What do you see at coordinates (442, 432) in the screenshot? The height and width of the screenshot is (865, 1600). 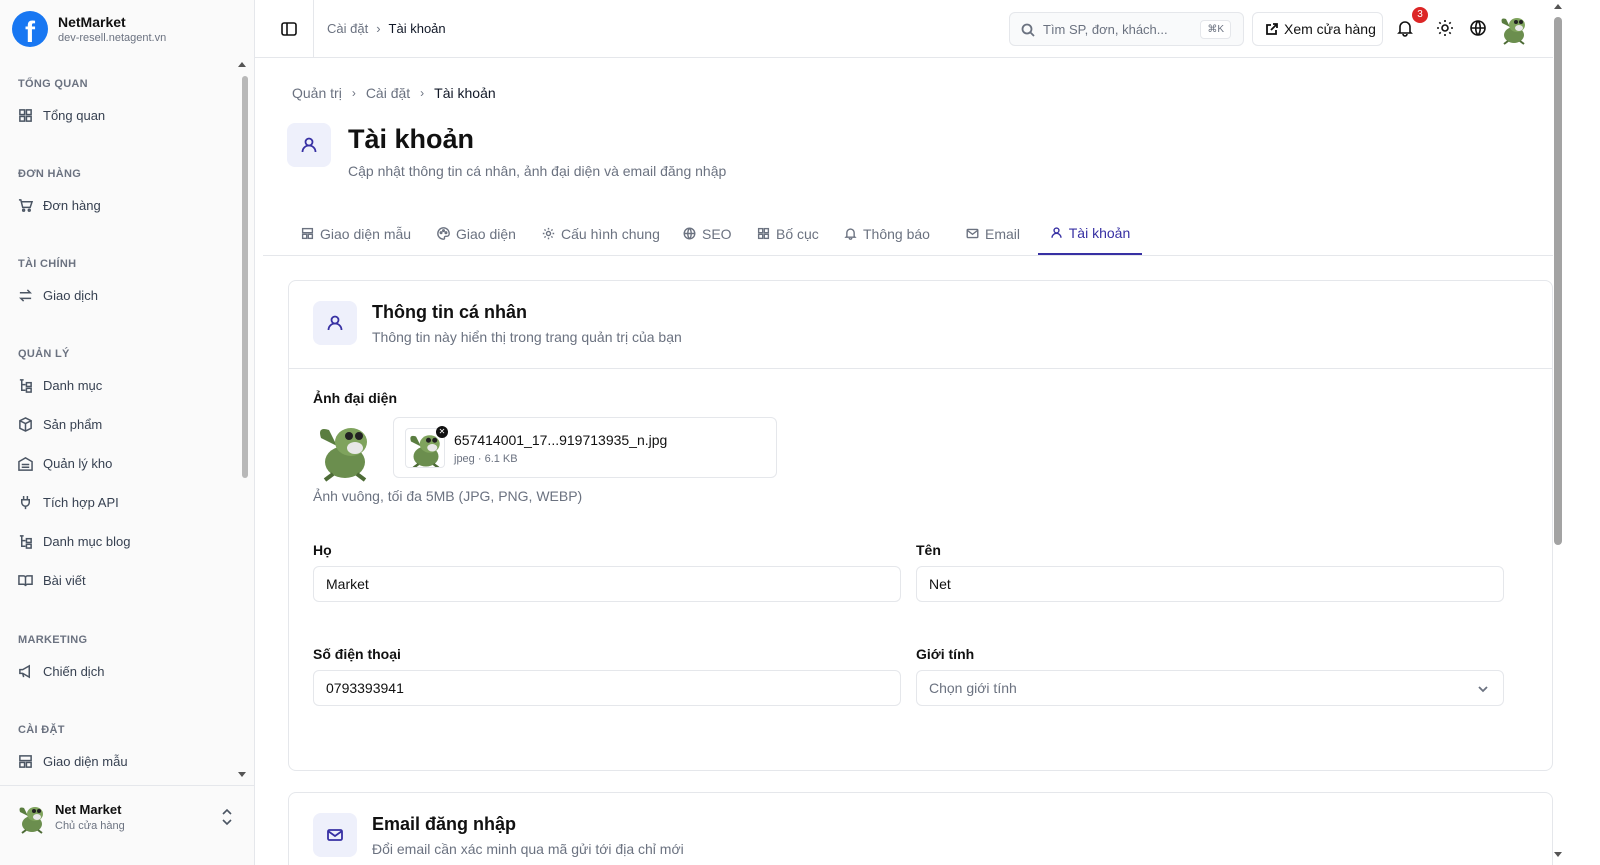 I see `remove-file-icon: ✕` at bounding box center [442, 432].